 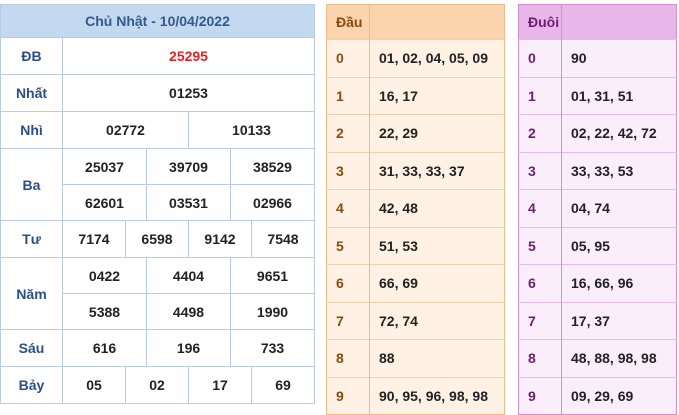 I want to click on dau-key: 1, so click(x=348, y=95).